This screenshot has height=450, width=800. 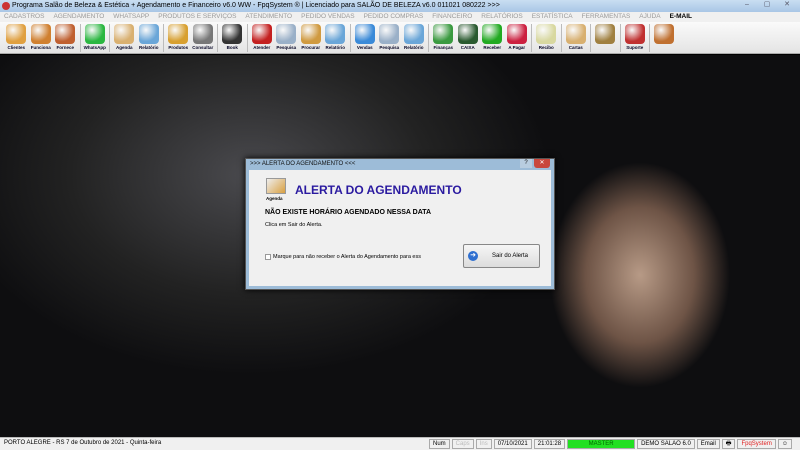 What do you see at coordinates (443, 47) in the screenshot?
I see `toolbar-button-label: Finanças` at bounding box center [443, 47].